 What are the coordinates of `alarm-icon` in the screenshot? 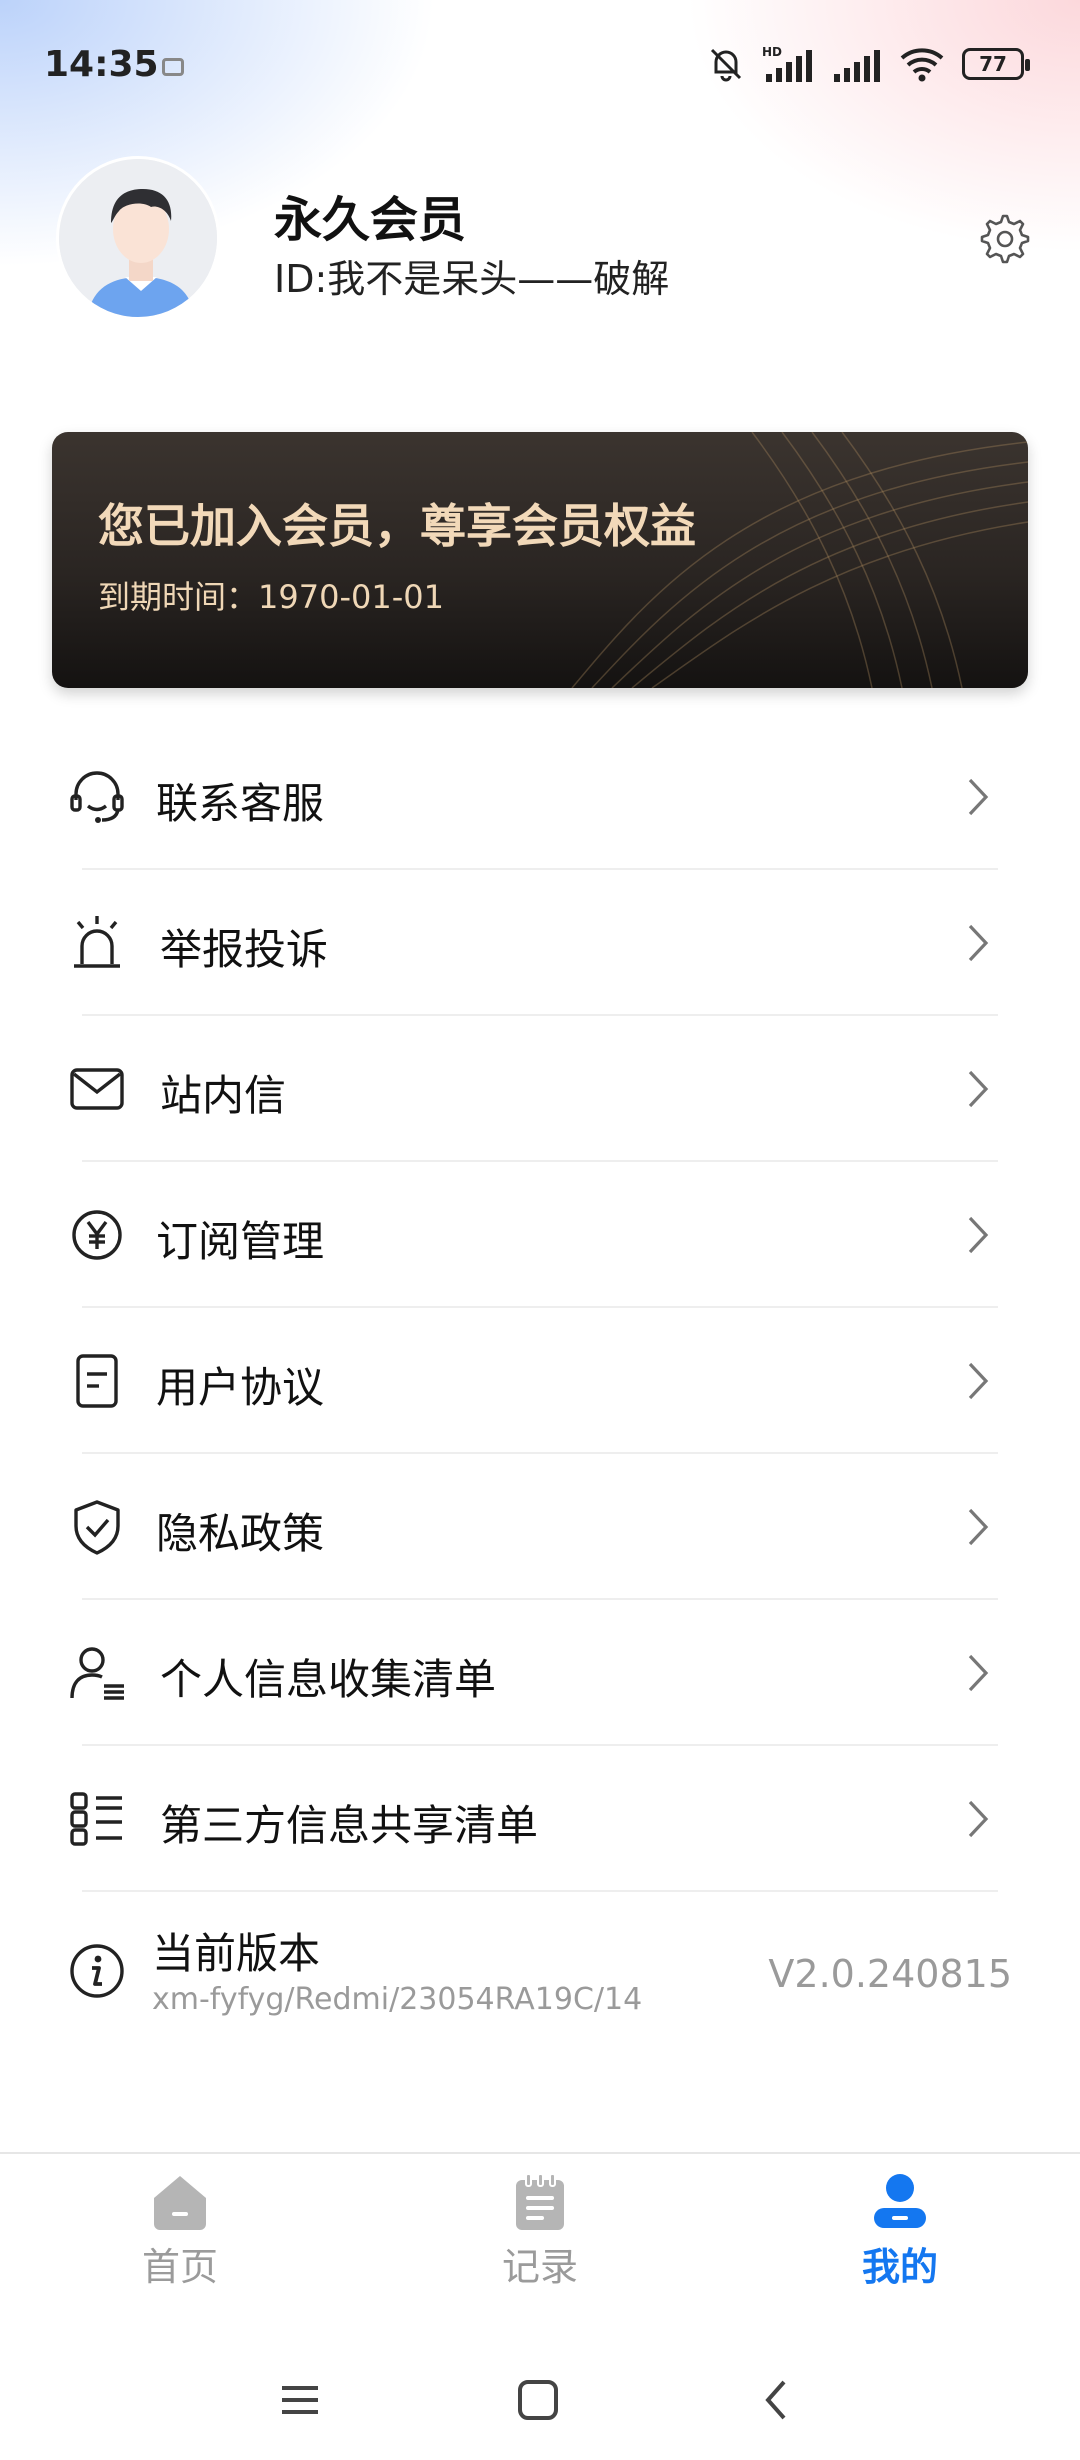 It's located at (97, 942).